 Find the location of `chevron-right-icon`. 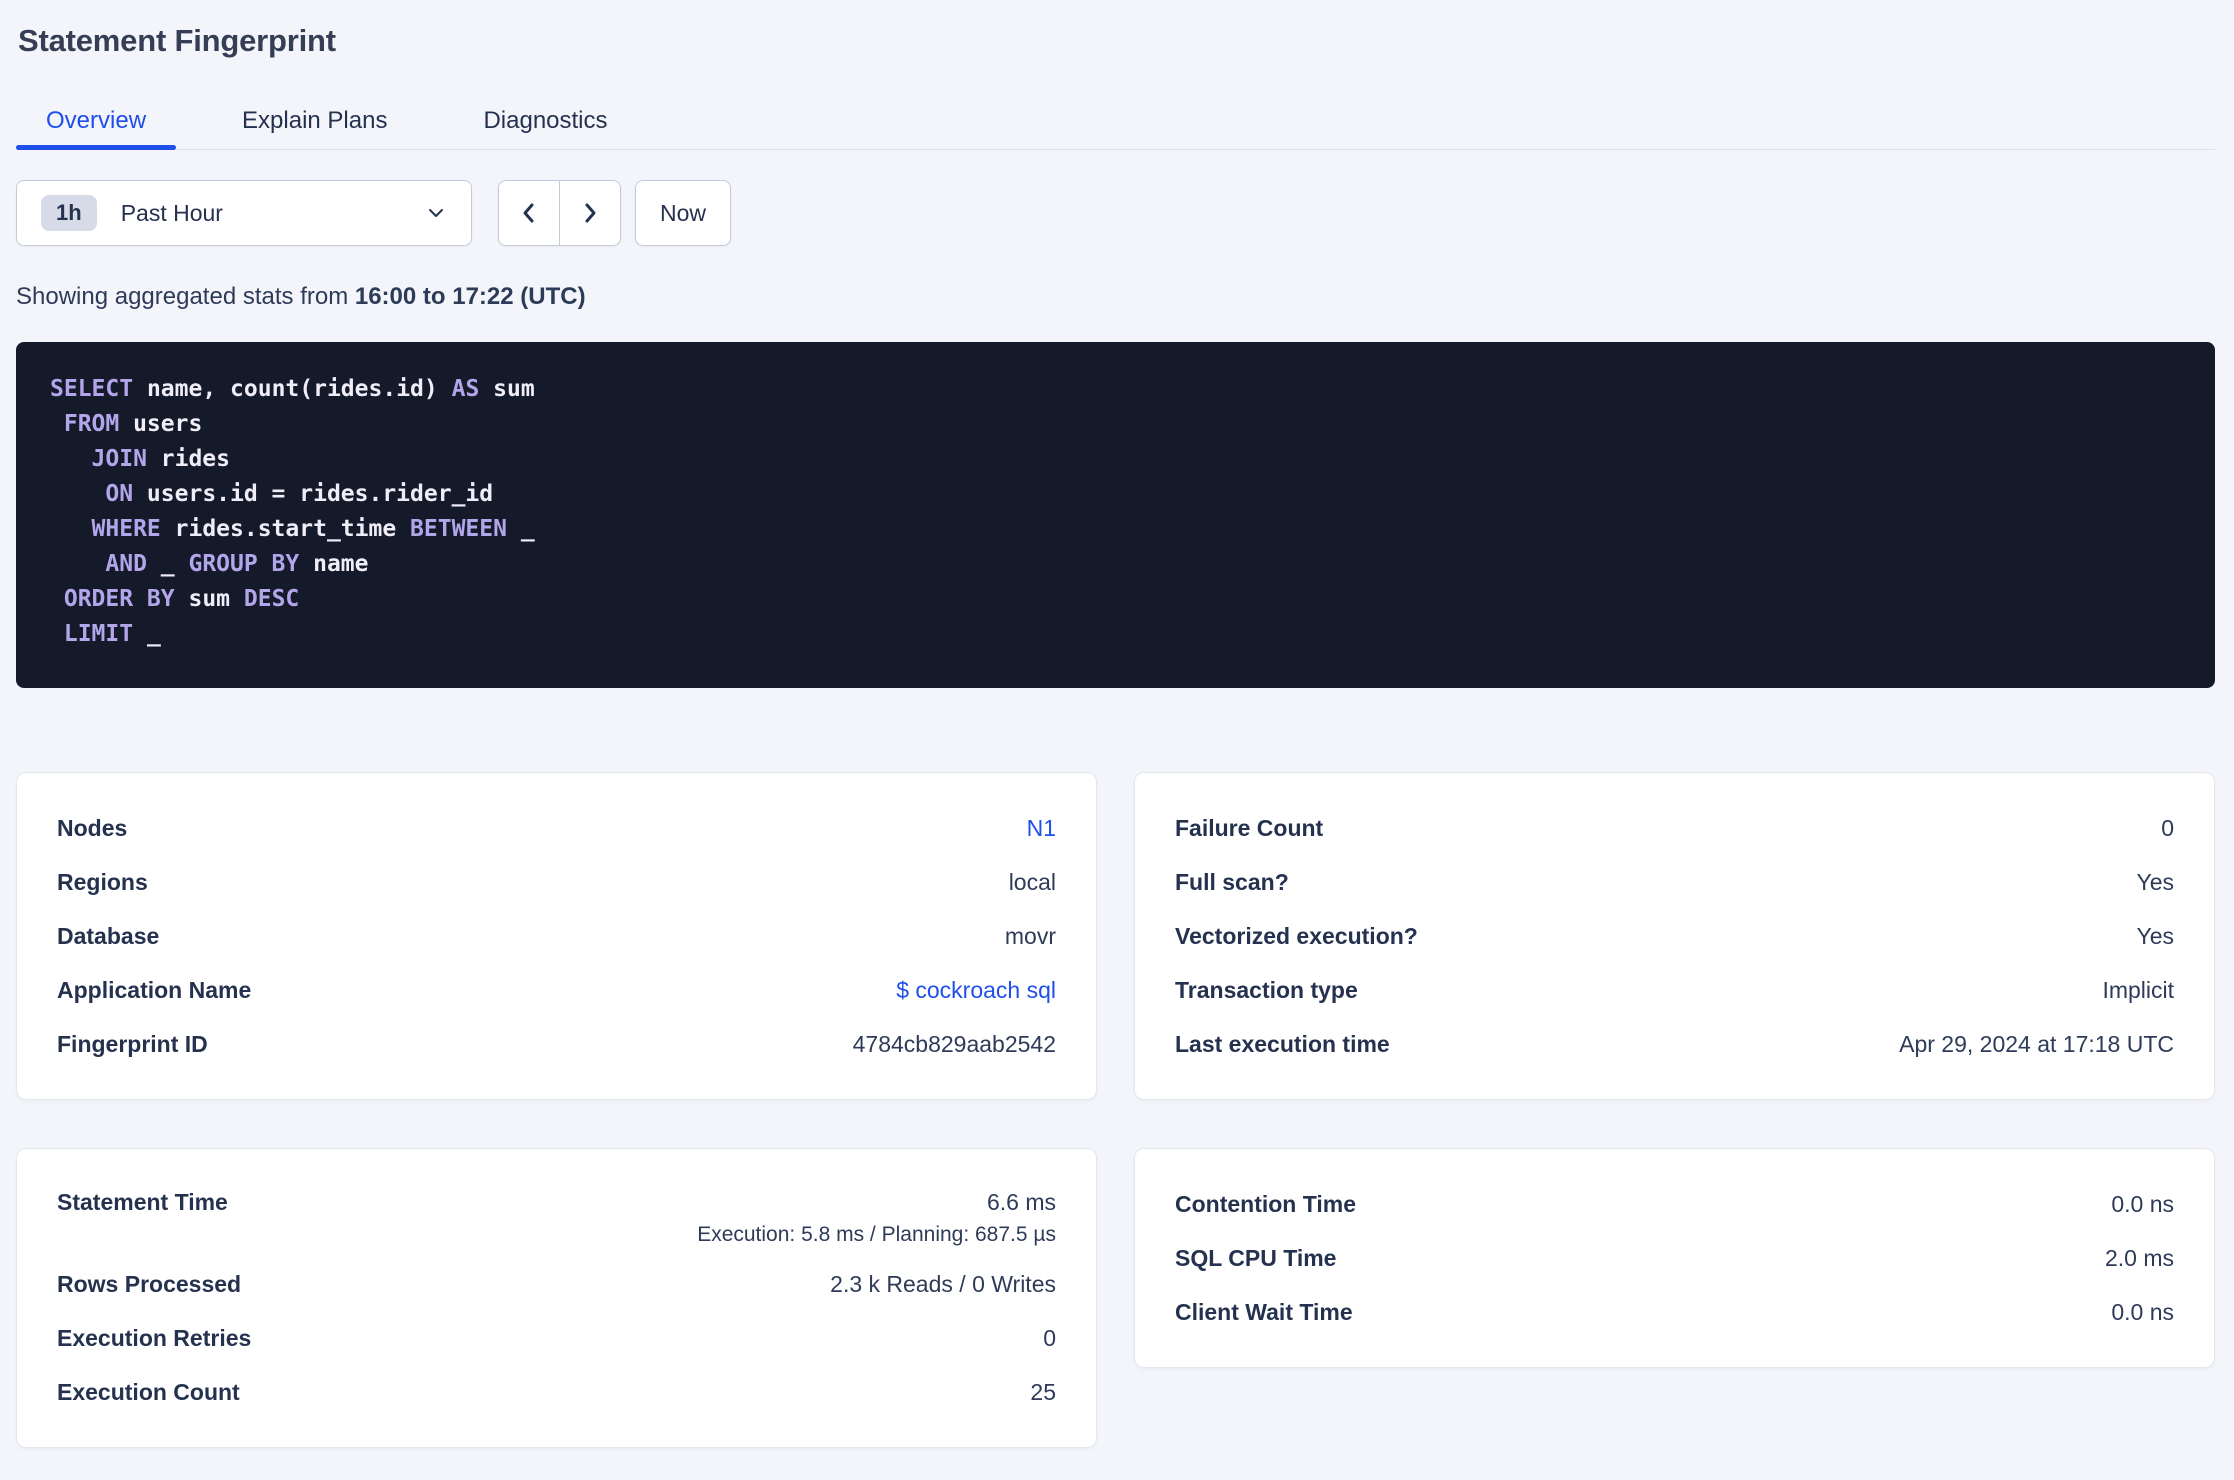

chevron-right-icon is located at coordinates (590, 213).